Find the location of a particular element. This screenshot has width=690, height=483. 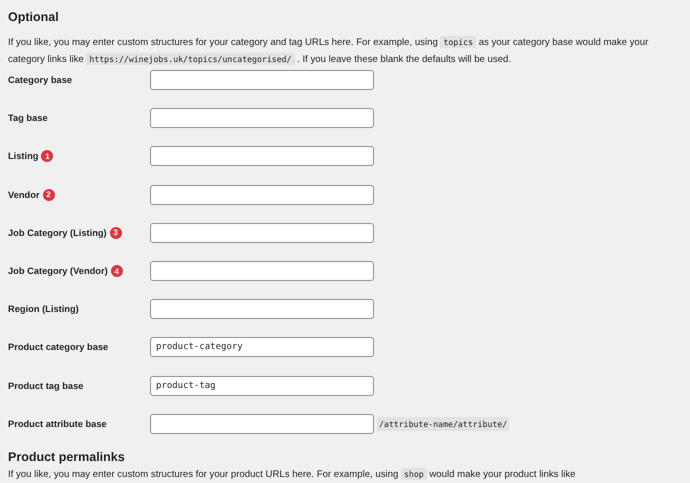

number-badge: 1 is located at coordinates (47, 156).